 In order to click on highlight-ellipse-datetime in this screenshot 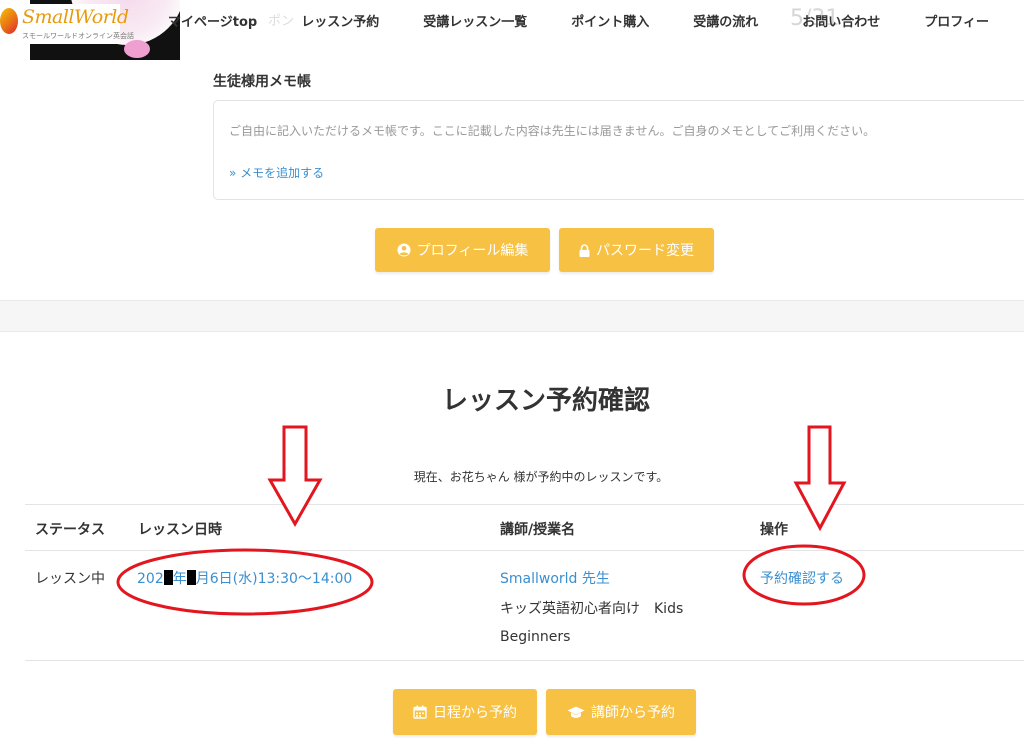, I will do `click(245, 582)`.